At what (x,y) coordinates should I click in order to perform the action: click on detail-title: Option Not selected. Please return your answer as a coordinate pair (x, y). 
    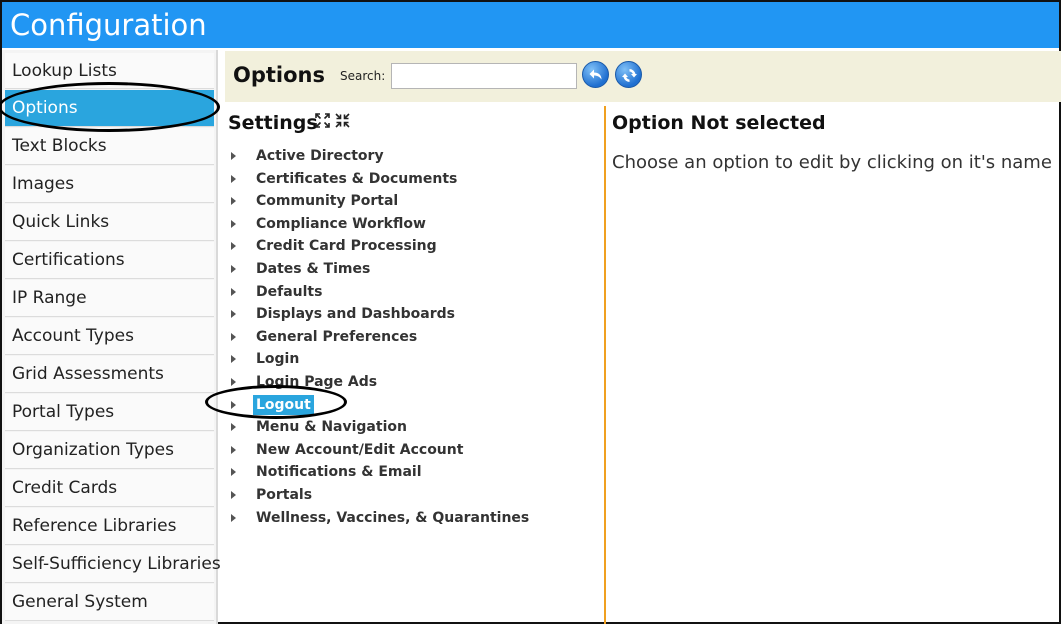
    Looking at the image, I should click on (719, 123).